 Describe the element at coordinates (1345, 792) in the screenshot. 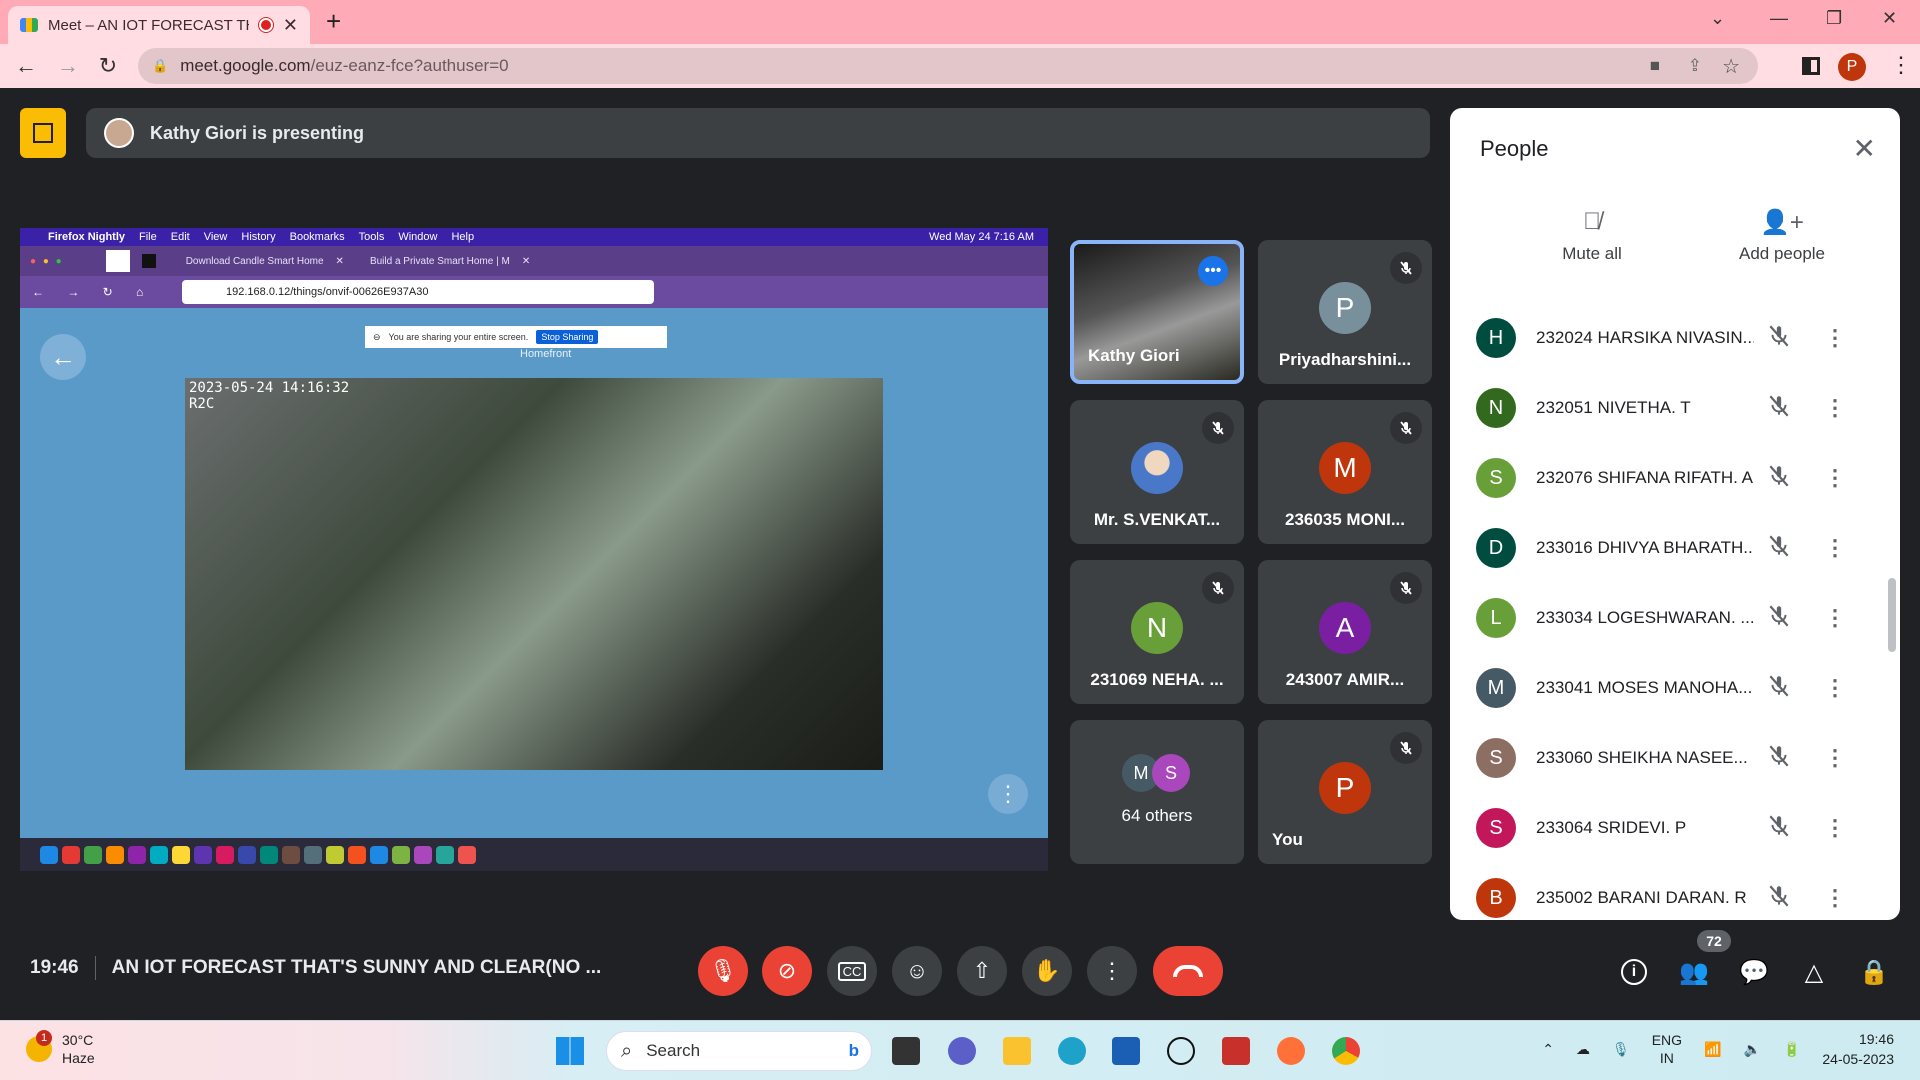

I see `participant-tile: P You` at that location.